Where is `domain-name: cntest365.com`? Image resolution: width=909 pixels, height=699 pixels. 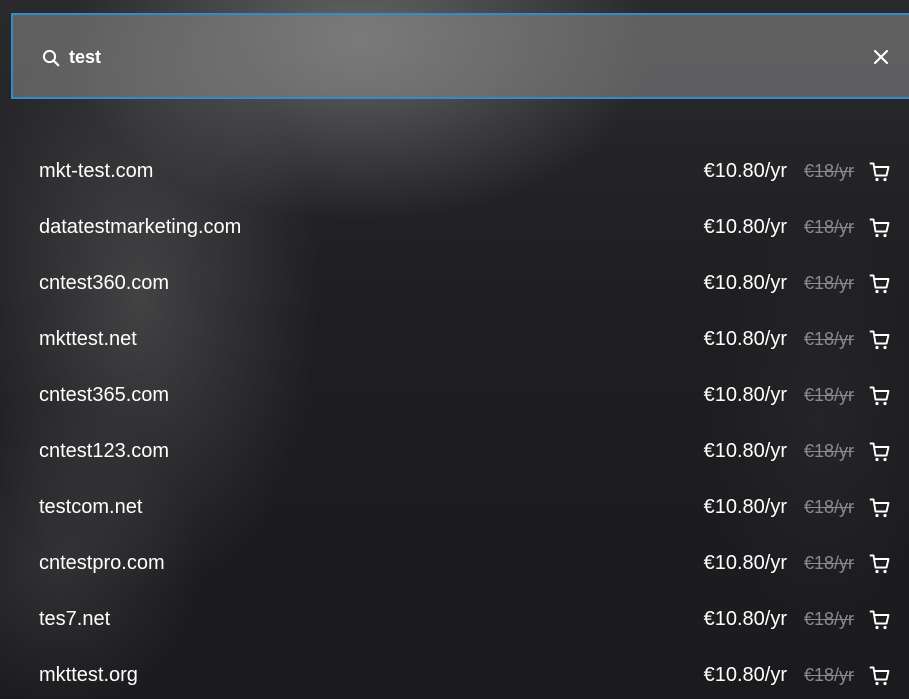
domain-name: cntest365.com is located at coordinates (104, 395).